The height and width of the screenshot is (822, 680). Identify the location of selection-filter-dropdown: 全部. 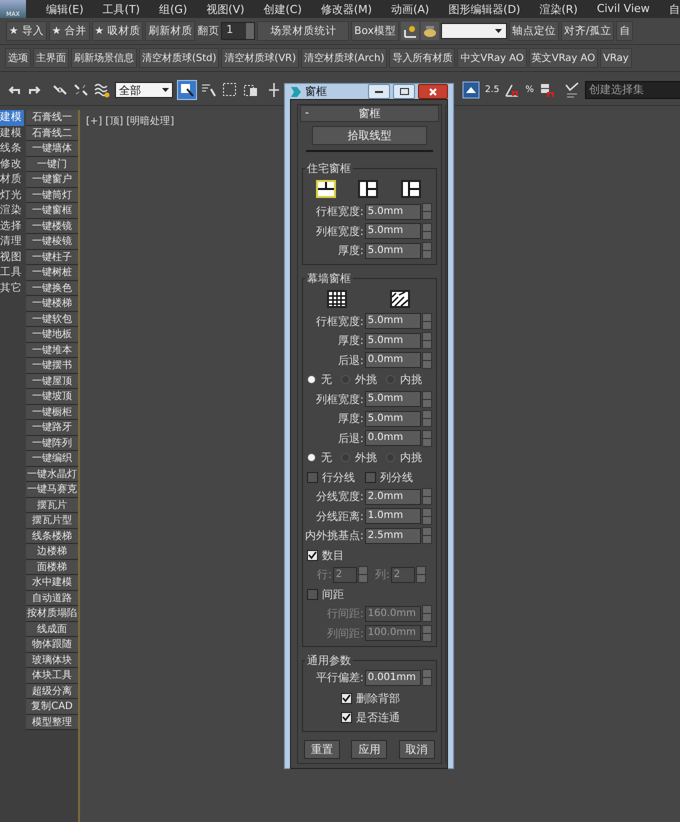
(144, 90).